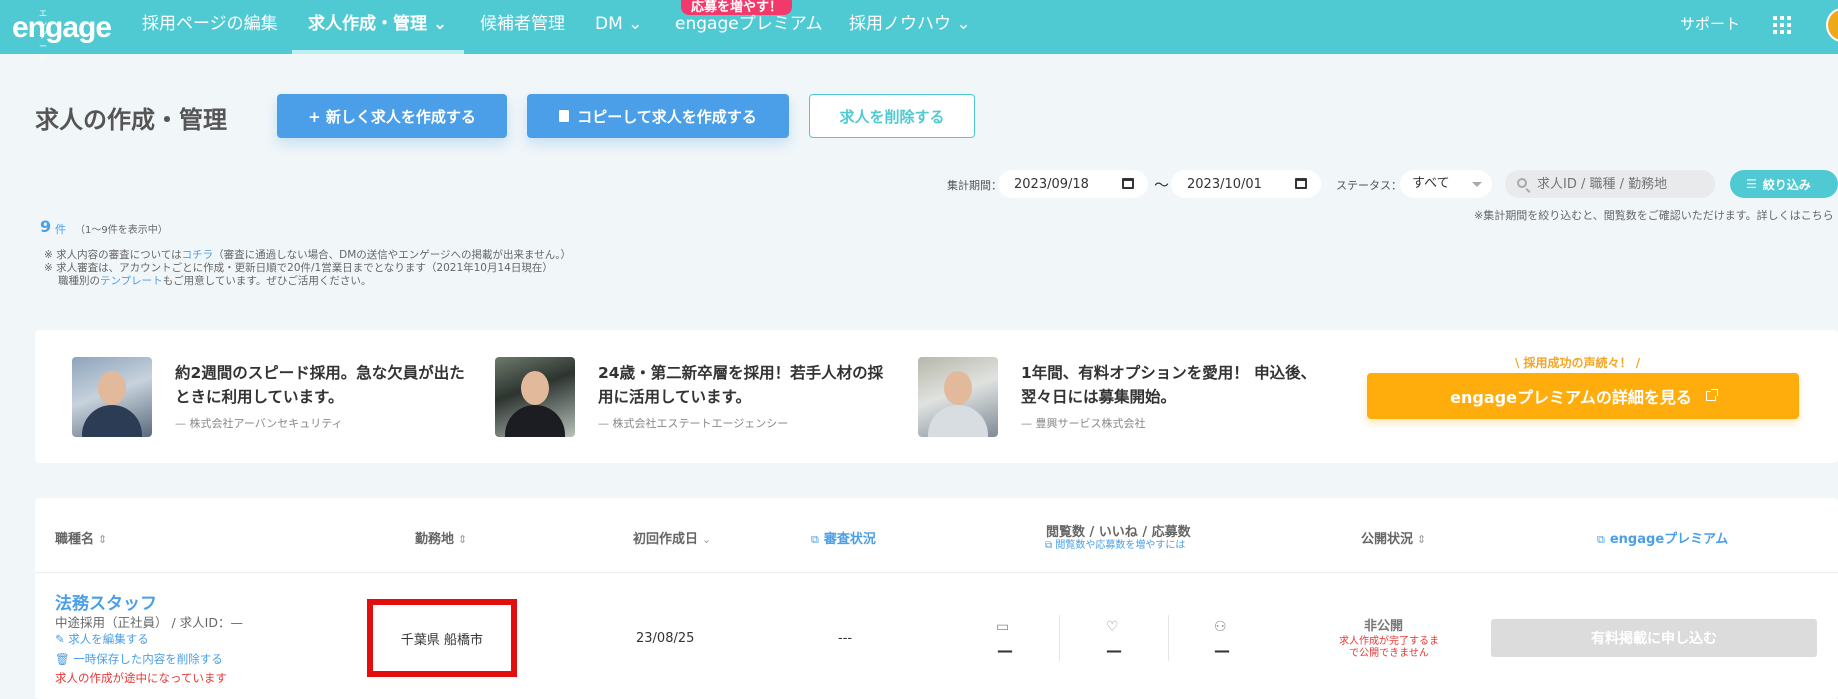  What do you see at coordinates (75, 539) in the screenshot?
I see `th-job-label: 職種名` at bounding box center [75, 539].